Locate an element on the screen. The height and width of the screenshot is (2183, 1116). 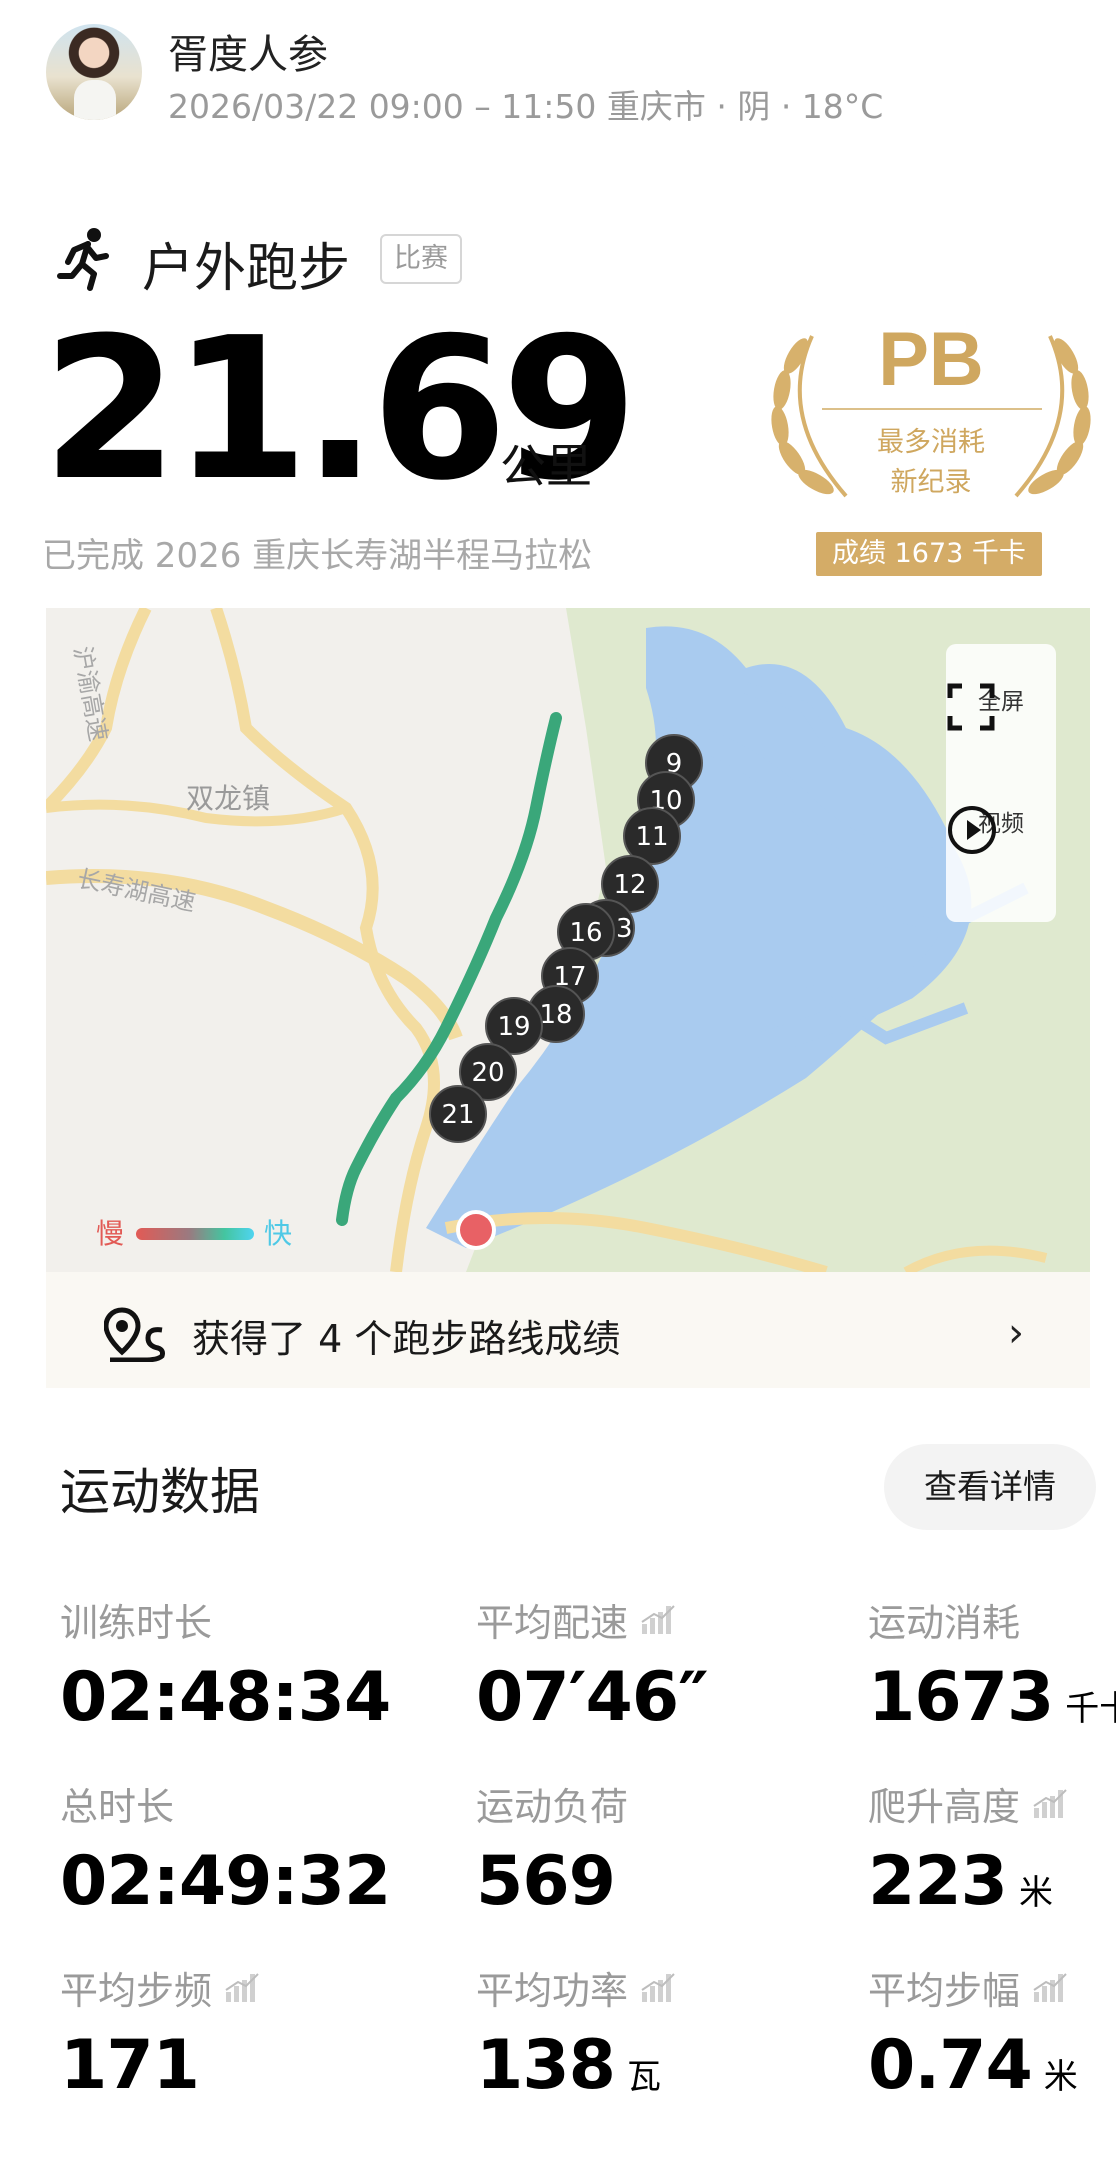
stat-item: 运动负荷 569 is located at coordinates (636, 1849).